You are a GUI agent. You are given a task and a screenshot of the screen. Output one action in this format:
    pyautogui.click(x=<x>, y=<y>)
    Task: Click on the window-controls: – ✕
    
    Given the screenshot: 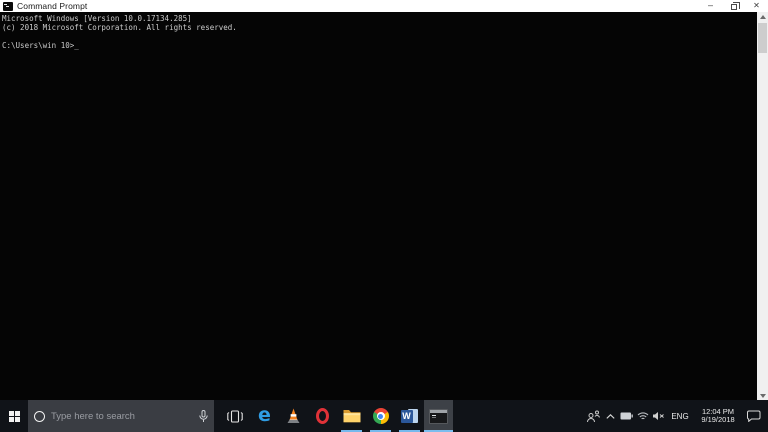 What is the action you would take?
    pyautogui.click(x=733, y=6)
    